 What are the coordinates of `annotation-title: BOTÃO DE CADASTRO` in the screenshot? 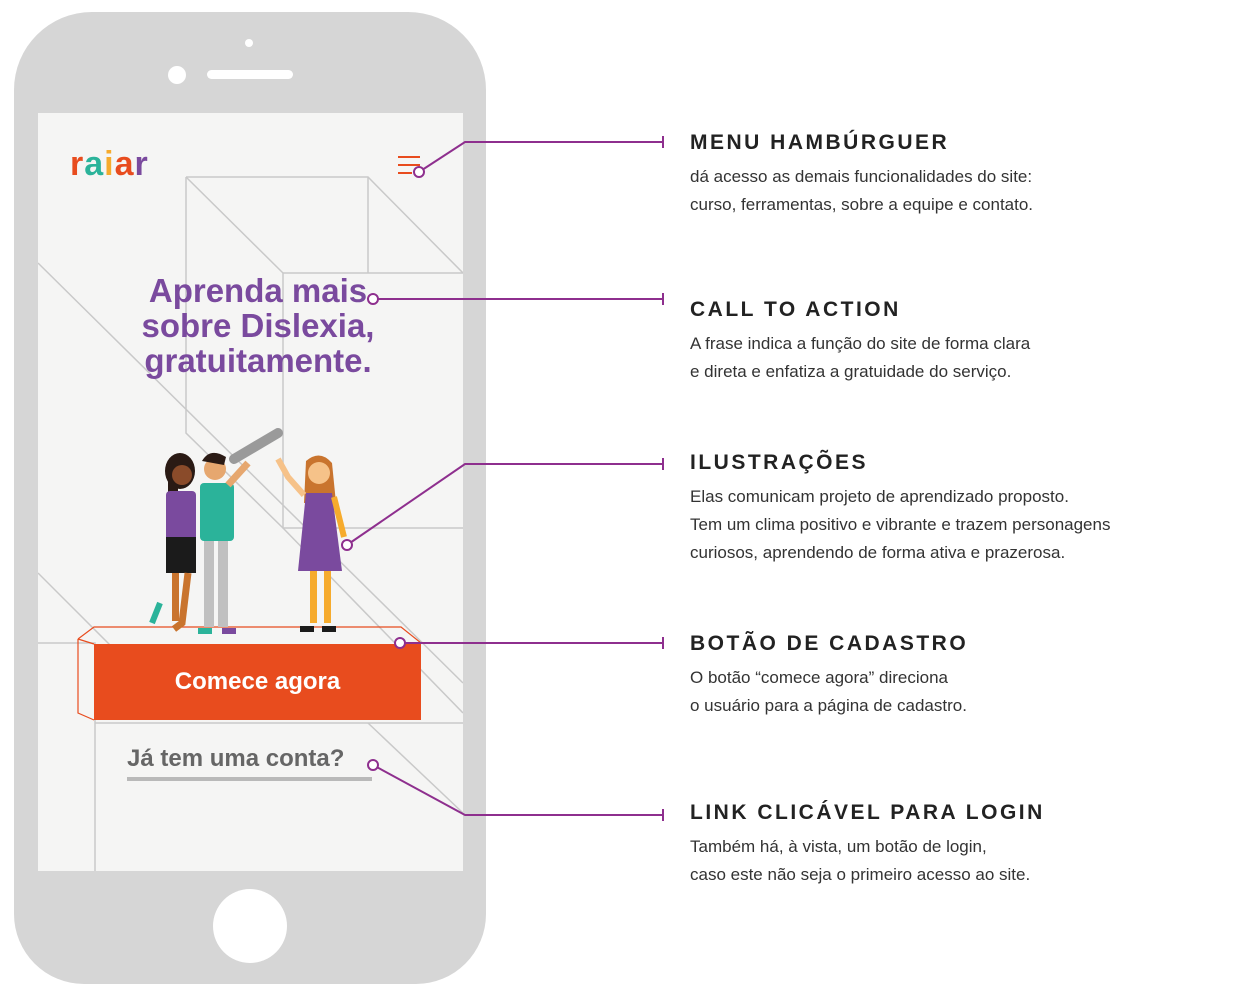 It's located at (829, 643).